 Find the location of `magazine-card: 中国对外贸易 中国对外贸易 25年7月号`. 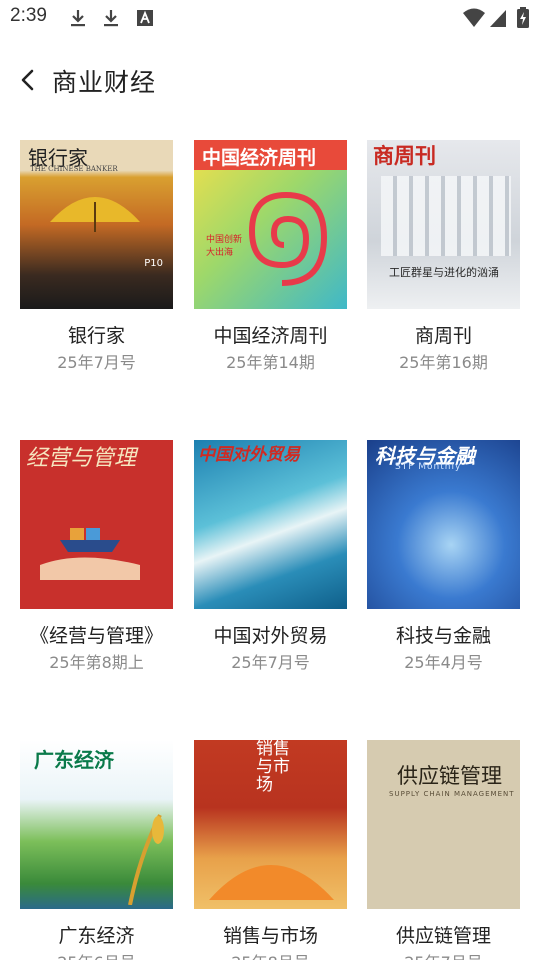

magazine-card: 中国对外贸易 中国对外贸易 25年7月号 is located at coordinates (270, 556).